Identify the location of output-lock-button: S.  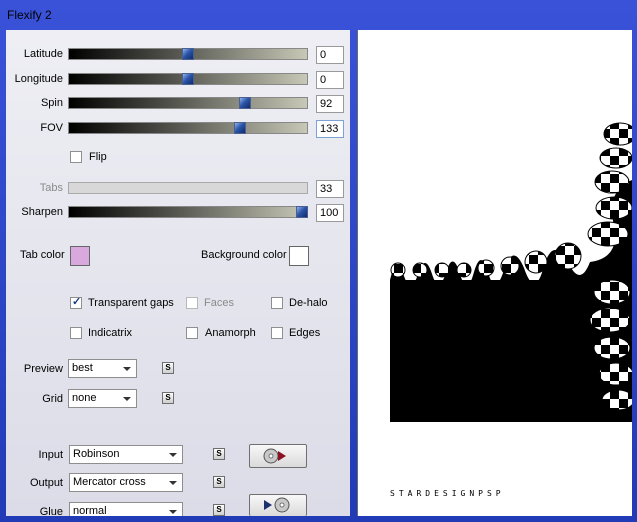
(219, 482).